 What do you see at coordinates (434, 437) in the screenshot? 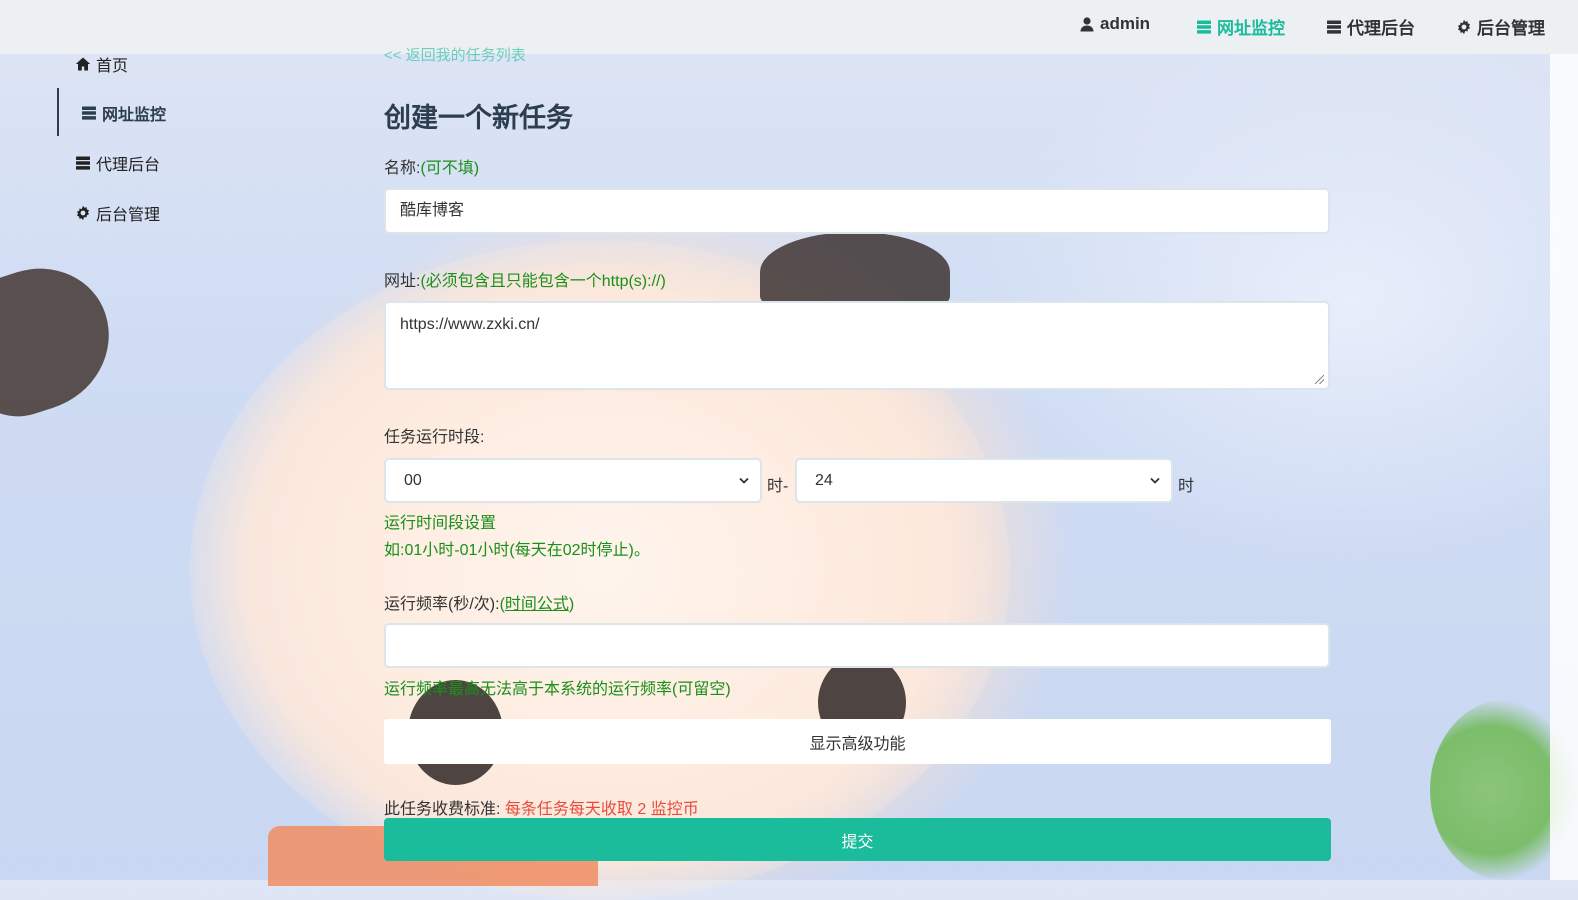
I see `time-range-label: 任务运行时段:` at bounding box center [434, 437].